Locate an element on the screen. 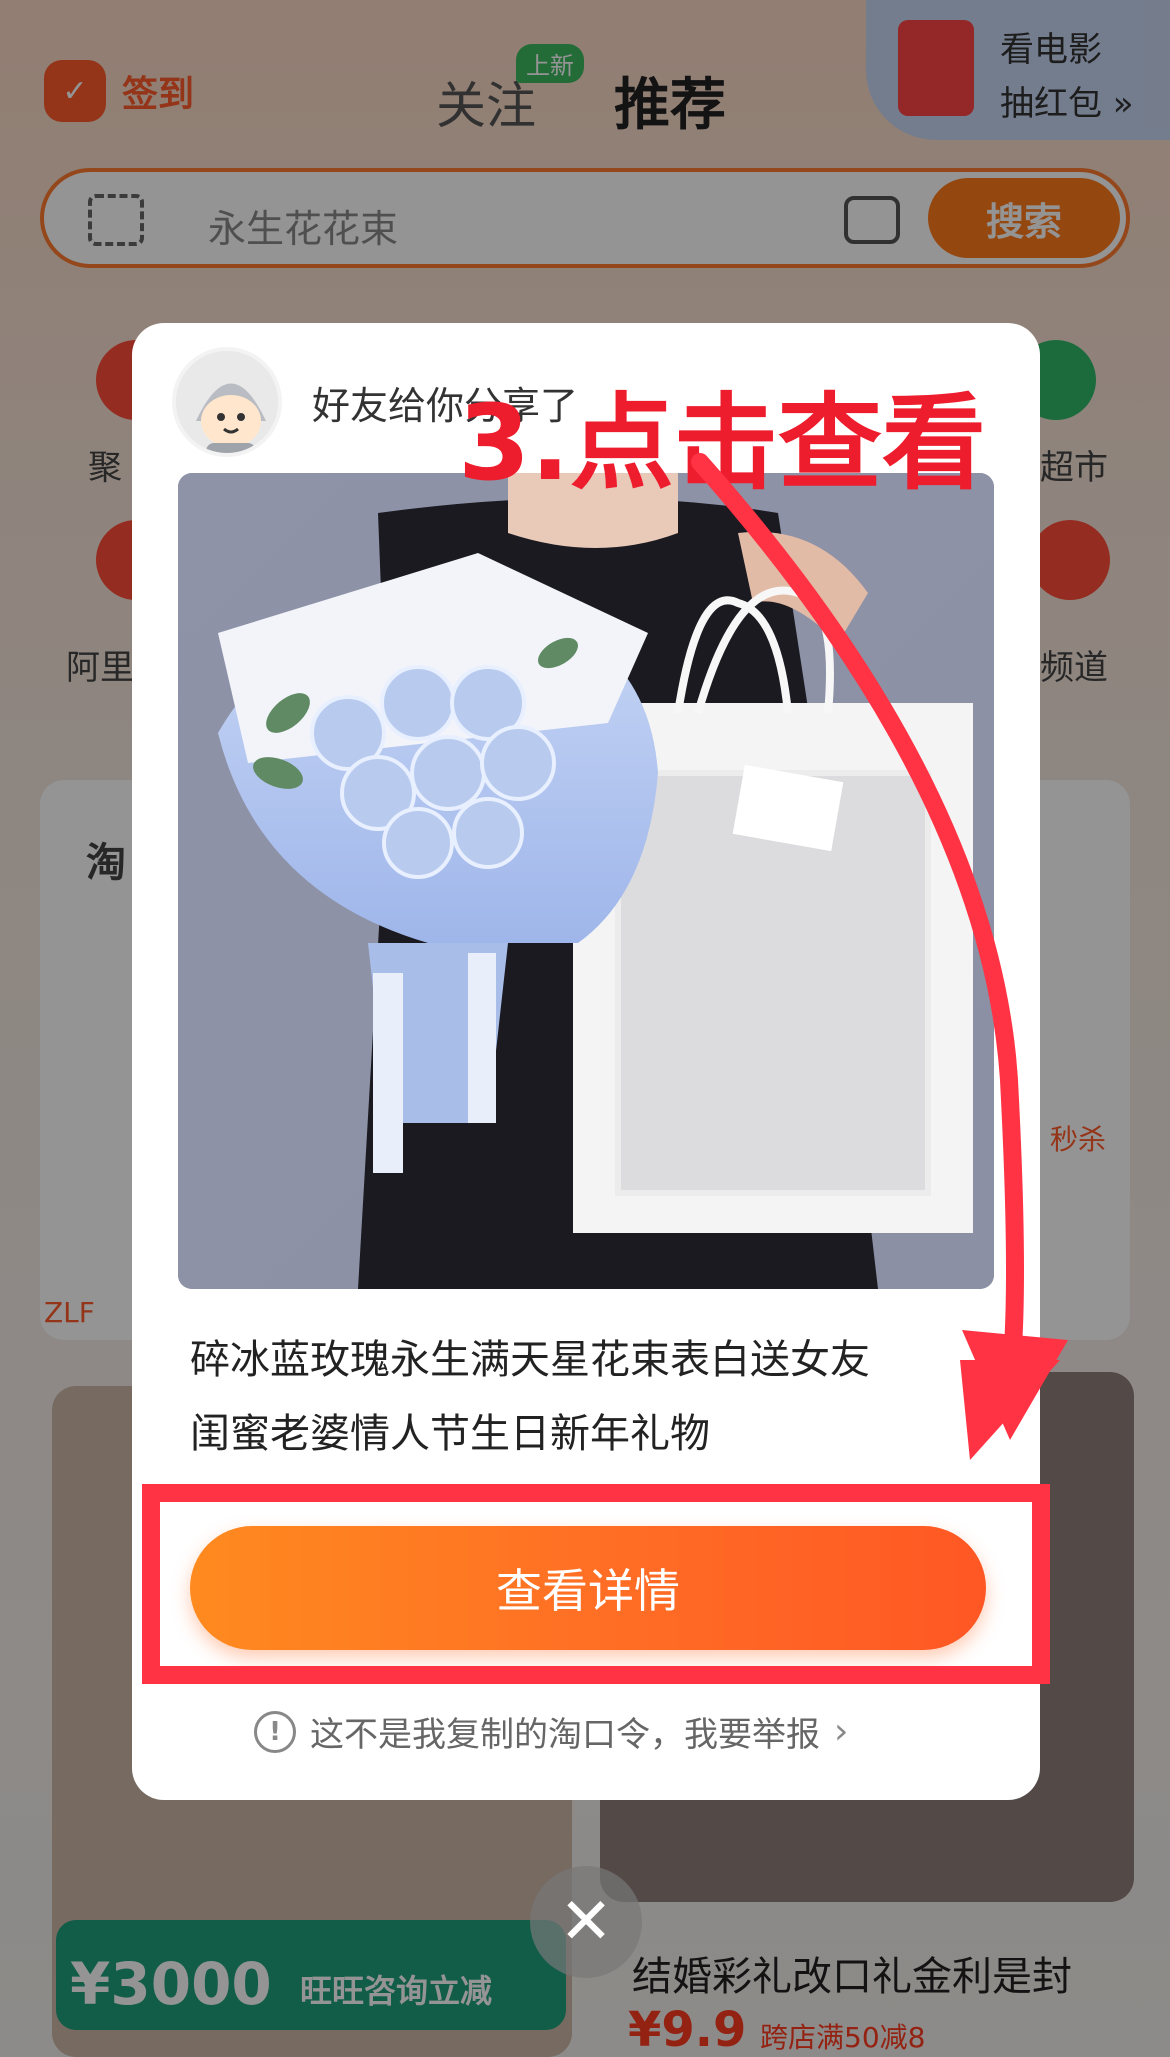 This screenshot has height=2057, width=1170. report-text: 这不是我复制的淘口令，我要举报 is located at coordinates (565, 1735).